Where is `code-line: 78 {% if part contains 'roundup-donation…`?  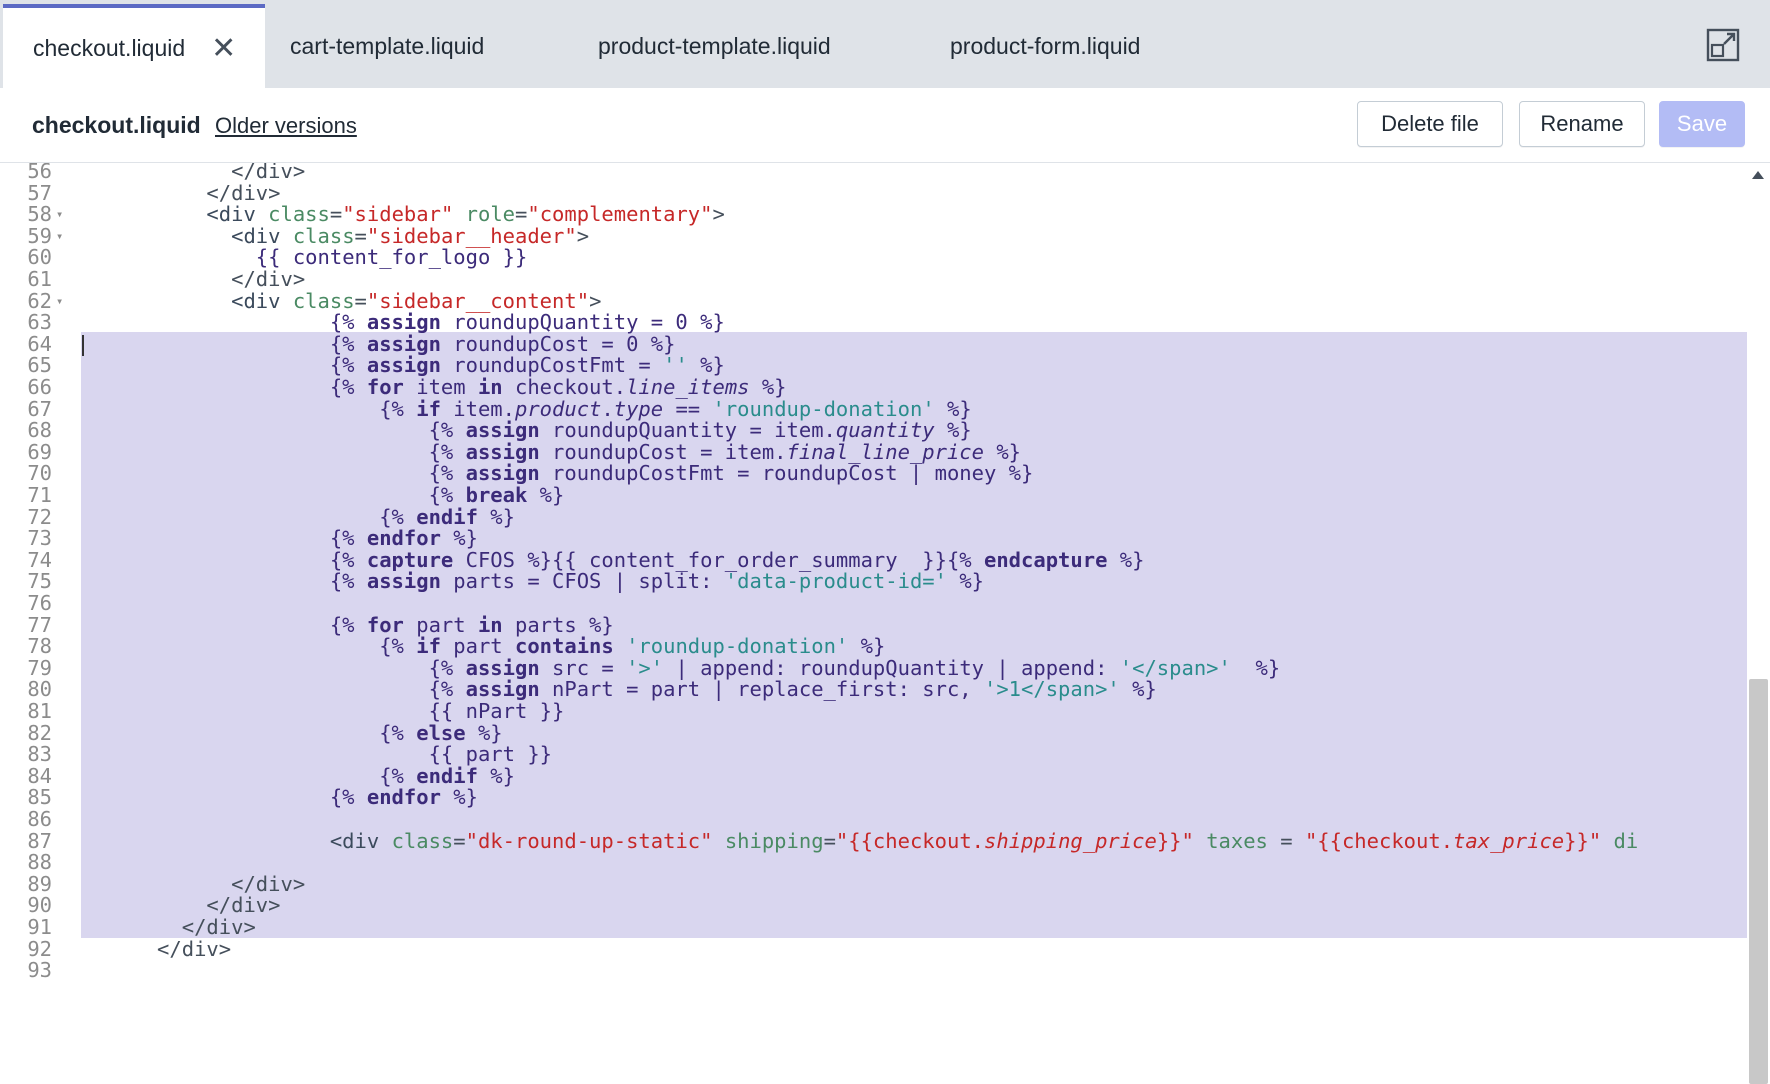
code-line: 78 {% if part contains 'roundup-donation… is located at coordinates (875, 646).